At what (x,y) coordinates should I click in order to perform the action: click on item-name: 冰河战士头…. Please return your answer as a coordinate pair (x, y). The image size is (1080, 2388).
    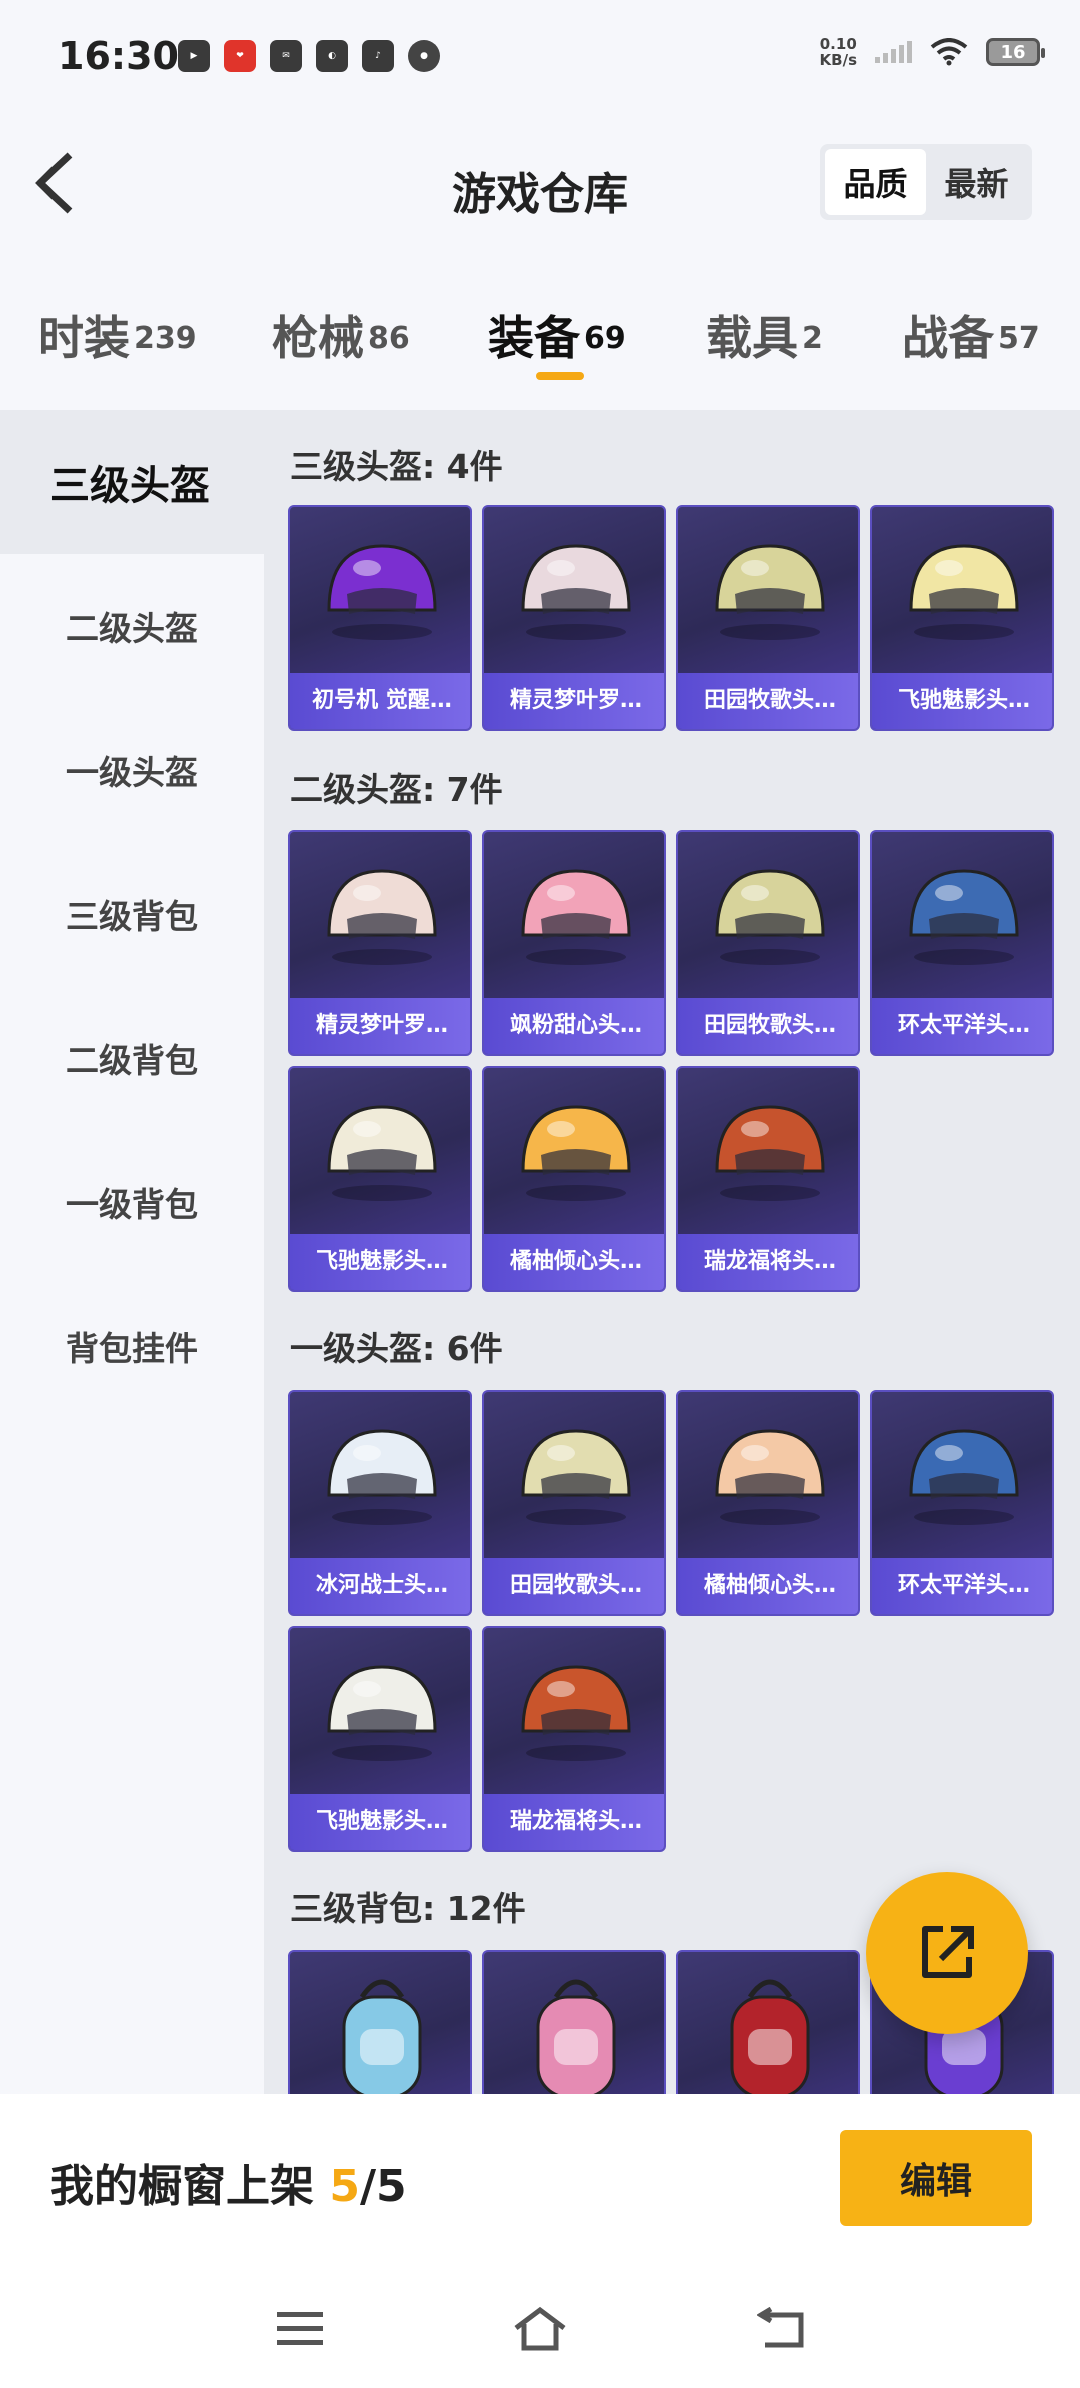
    Looking at the image, I should click on (380, 1586).